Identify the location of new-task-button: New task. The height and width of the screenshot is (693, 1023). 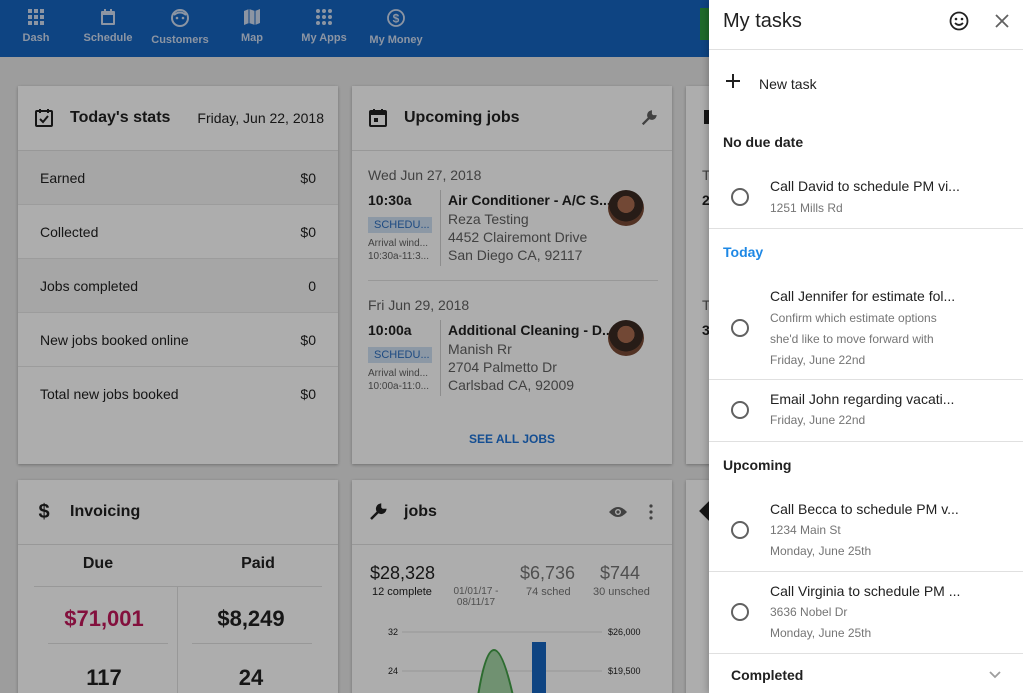
(866, 84).